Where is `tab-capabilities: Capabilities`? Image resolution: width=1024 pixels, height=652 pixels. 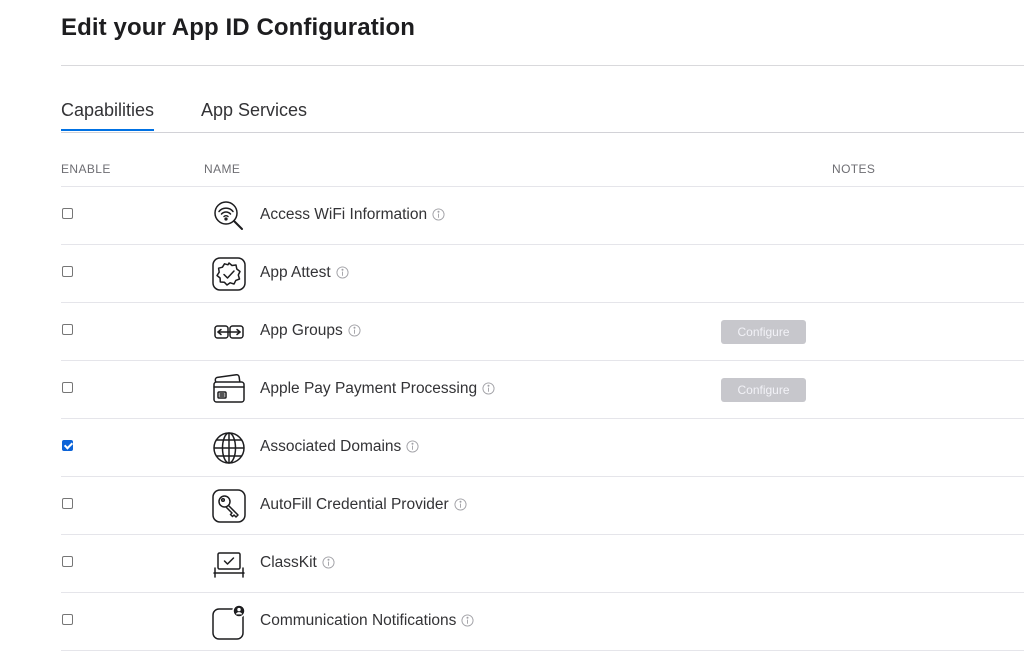
tab-capabilities: Capabilities is located at coordinates (108, 115).